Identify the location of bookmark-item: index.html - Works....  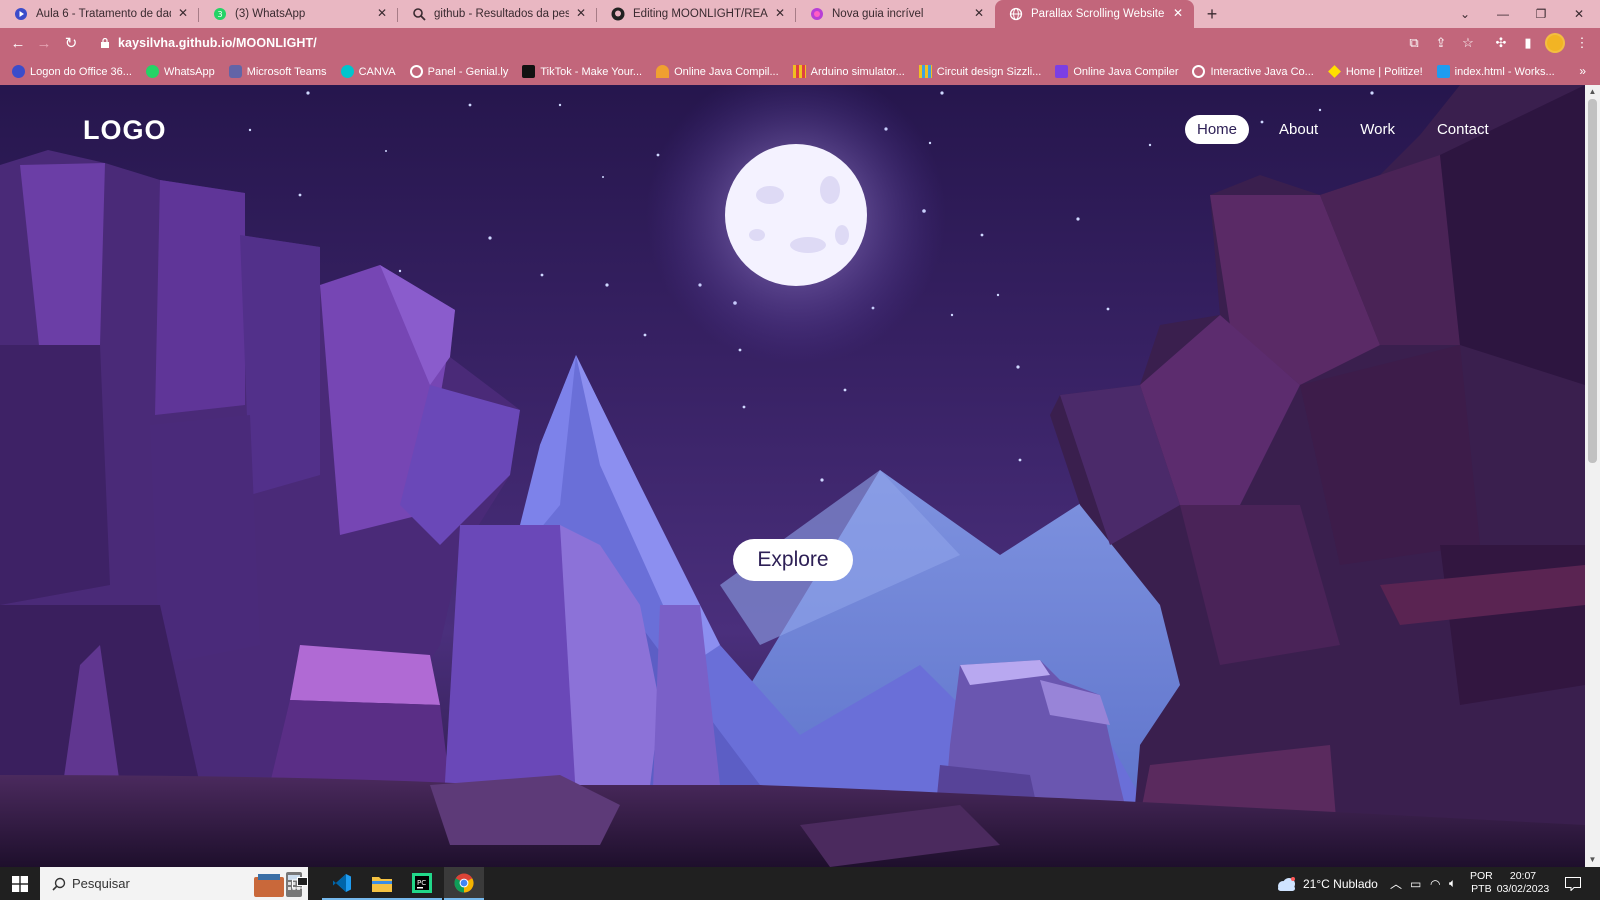
(1495, 71).